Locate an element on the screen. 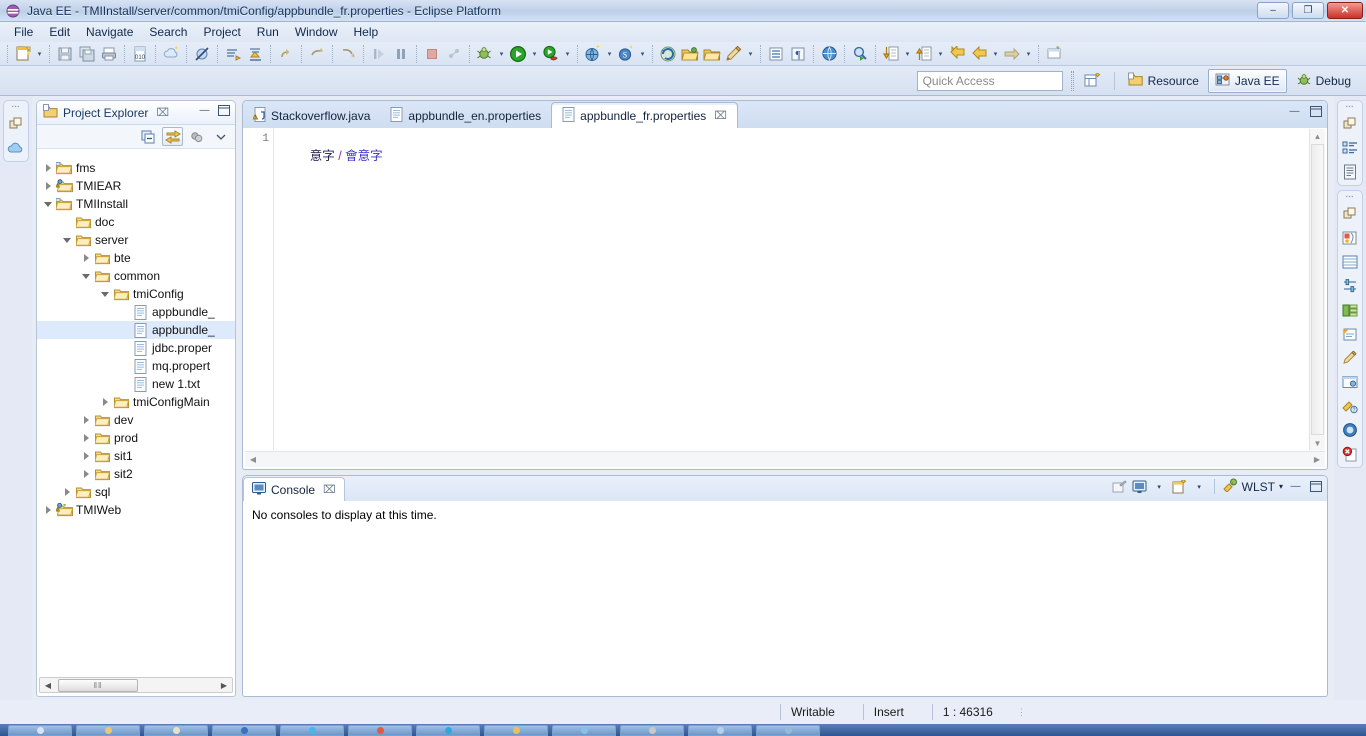  start-orb is located at coordinates (40, 730).